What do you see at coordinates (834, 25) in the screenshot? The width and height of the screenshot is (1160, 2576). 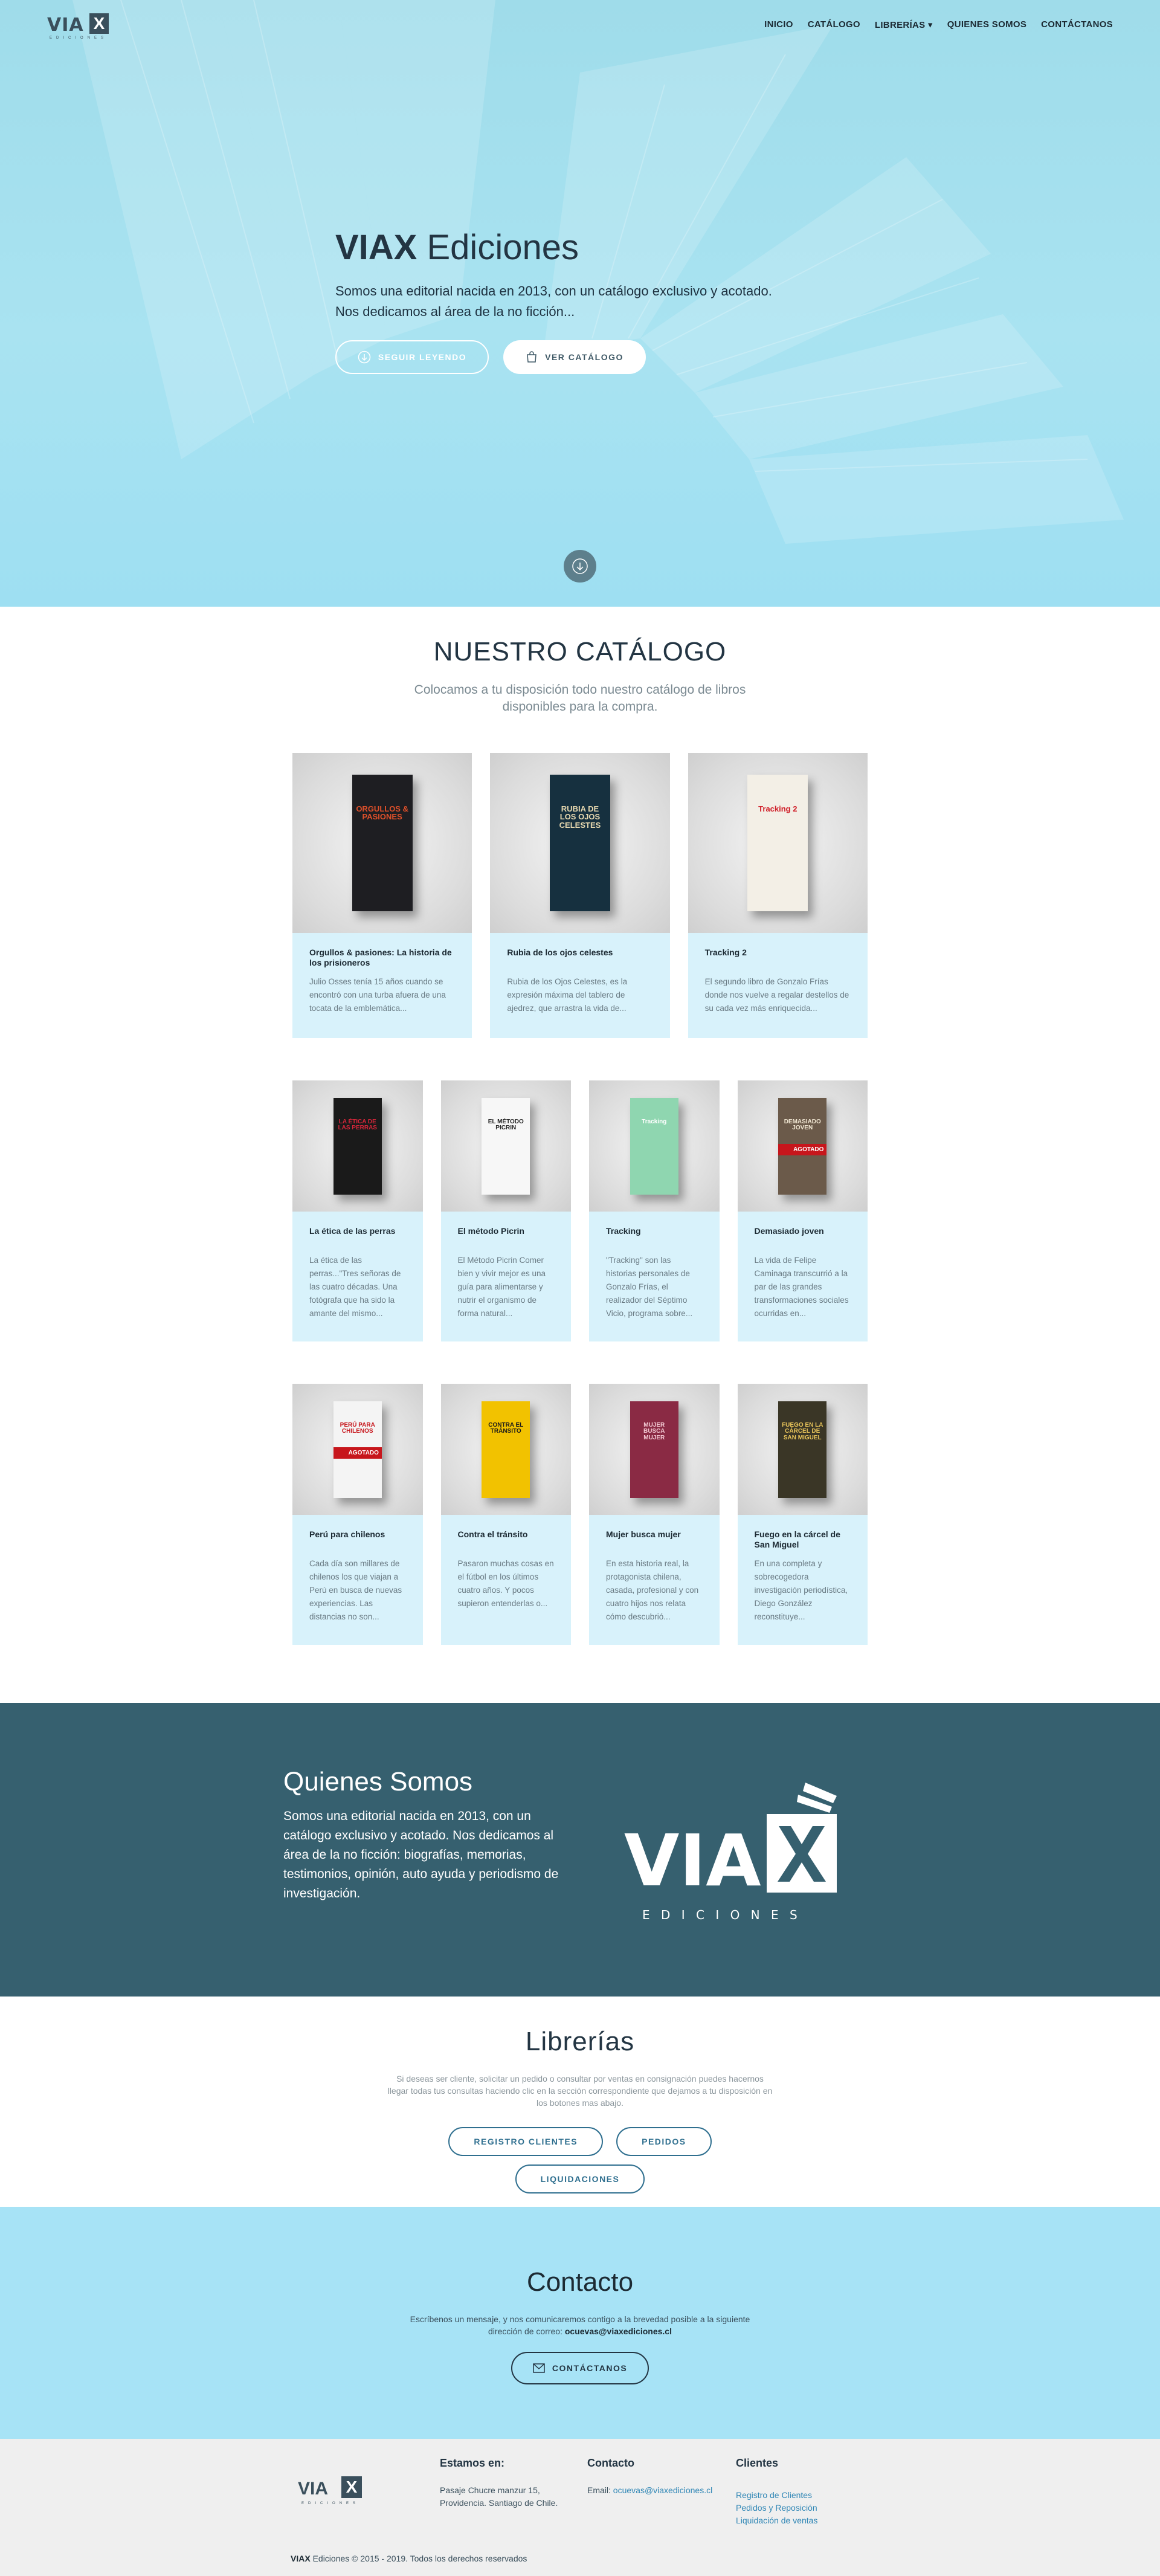 I see `nav-catalogo: CATÁLOGO` at bounding box center [834, 25].